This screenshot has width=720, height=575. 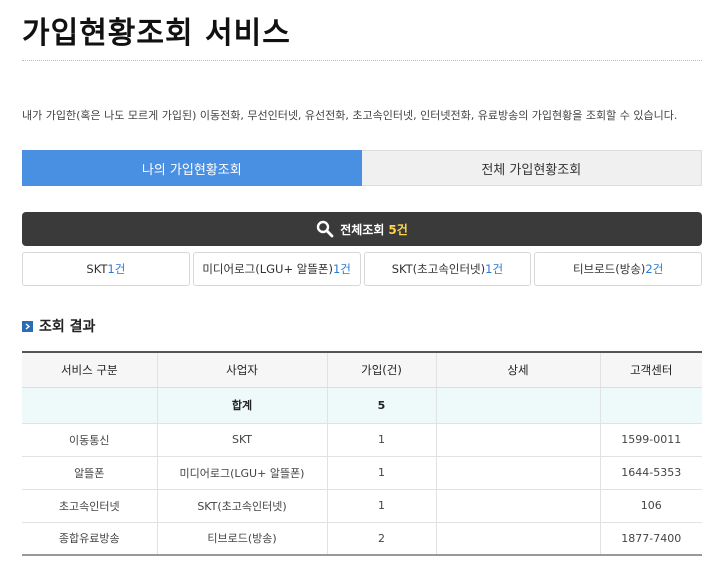 I want to click on total-count-cell: 5, so click(x=381, y=405).